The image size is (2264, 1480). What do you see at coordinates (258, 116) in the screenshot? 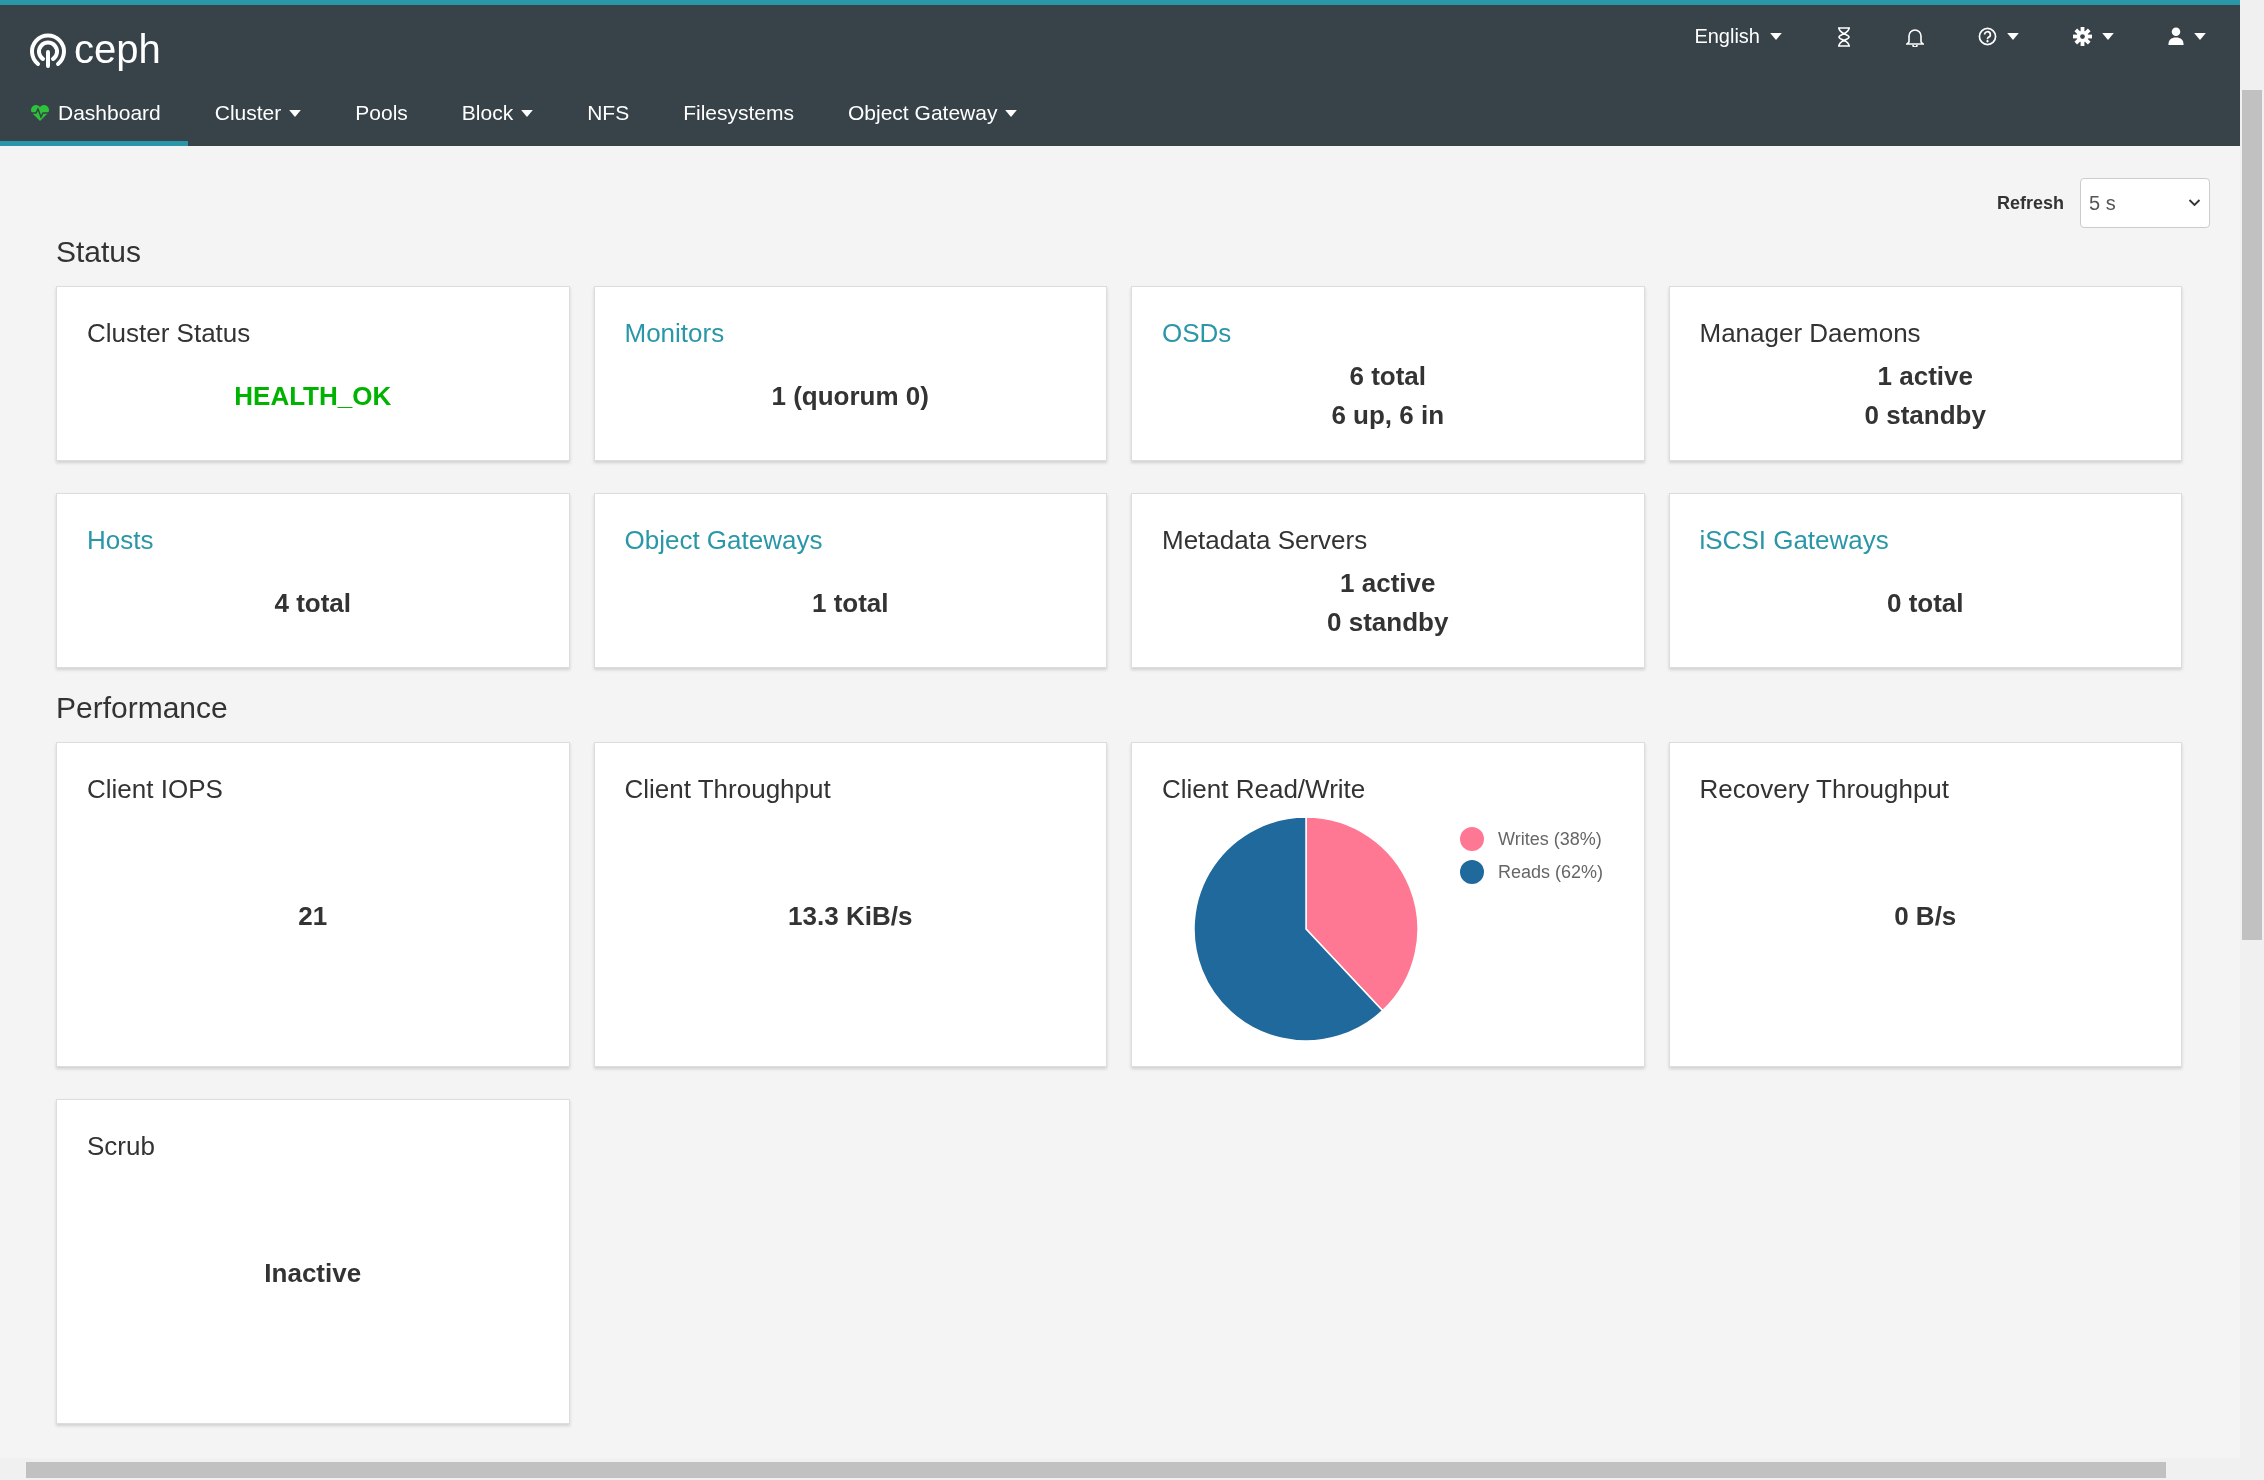
I see `nav-tab: Cluster` at bounding box center [258, 116].